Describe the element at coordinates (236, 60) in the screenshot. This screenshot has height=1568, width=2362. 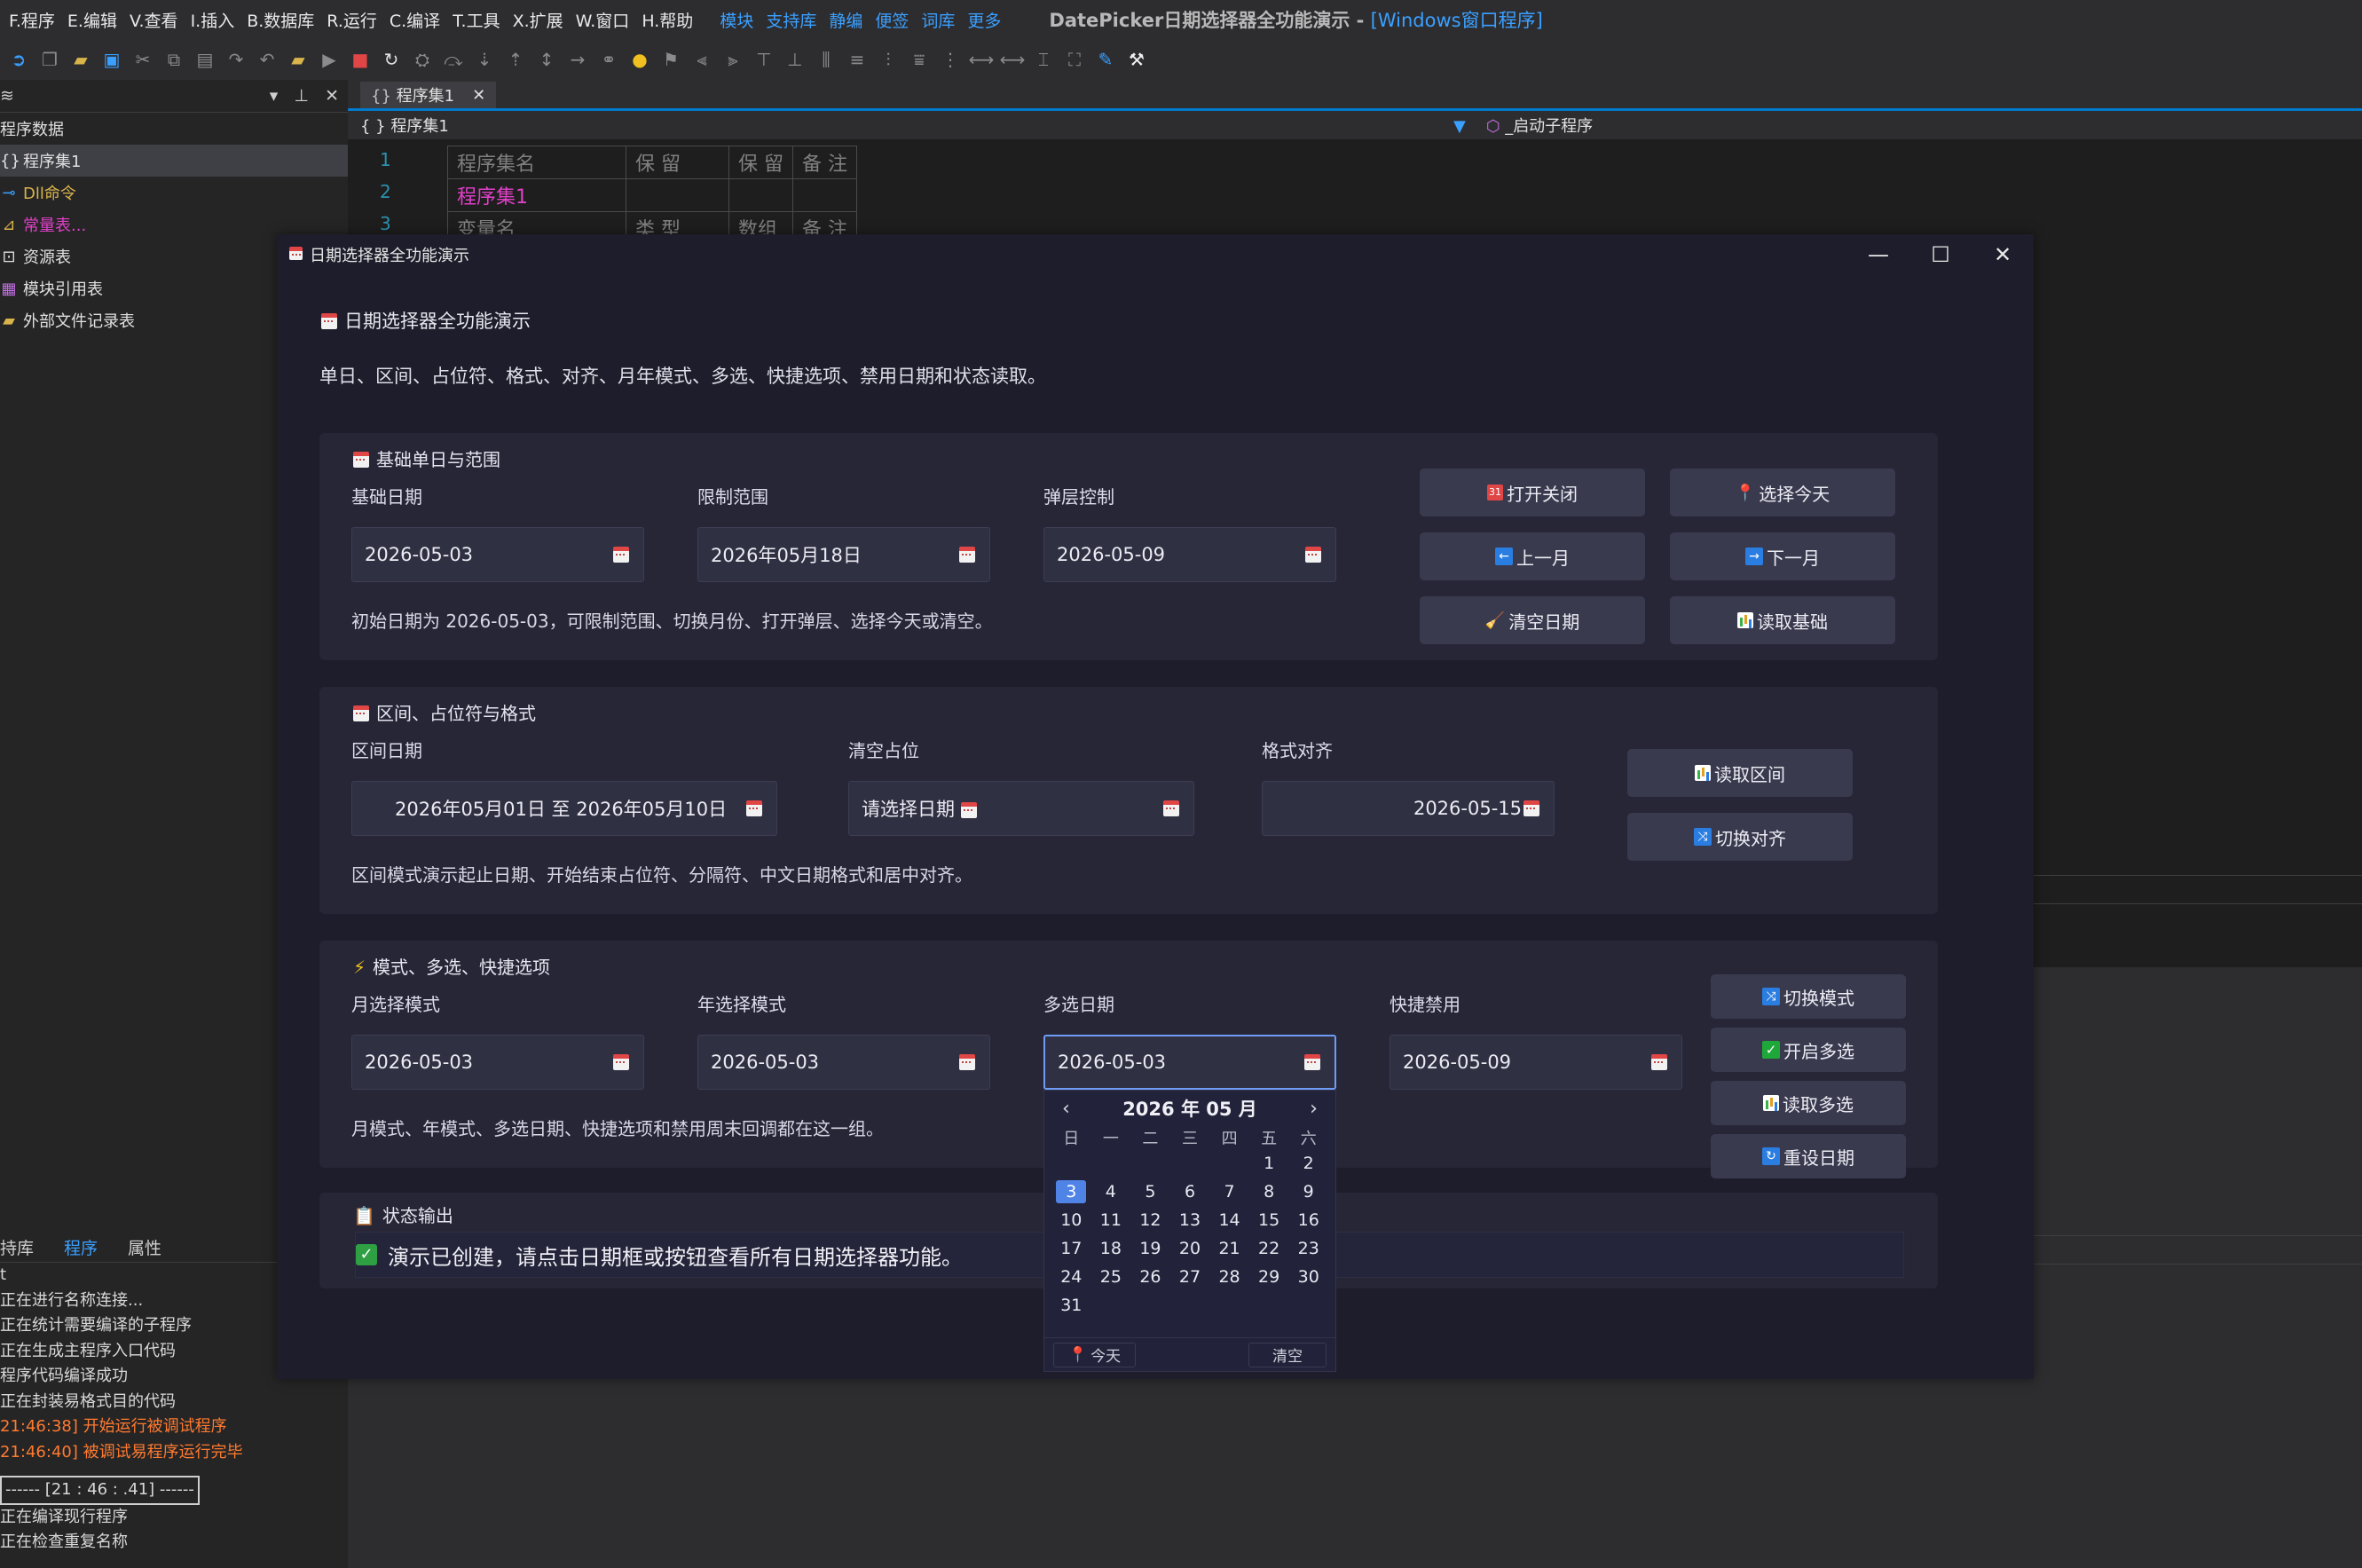
I see `redo-icon: ↷` at that location.